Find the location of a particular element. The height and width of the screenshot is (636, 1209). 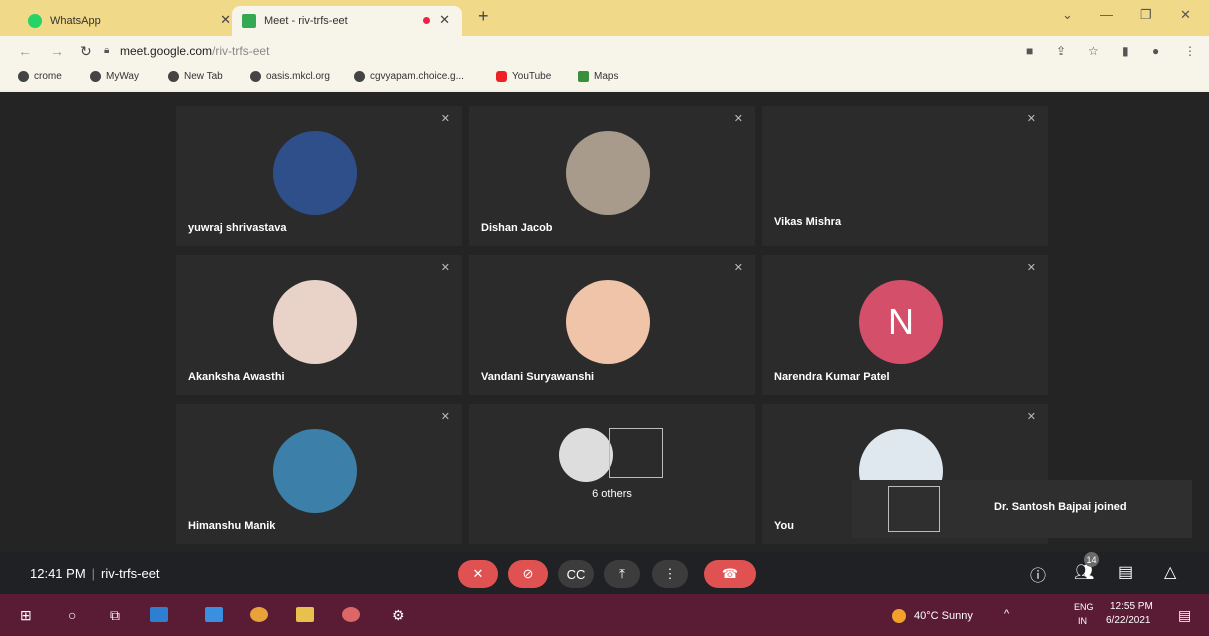

participant-tile: ✕ Dishan Jacob is located at coordinates (612, 176).